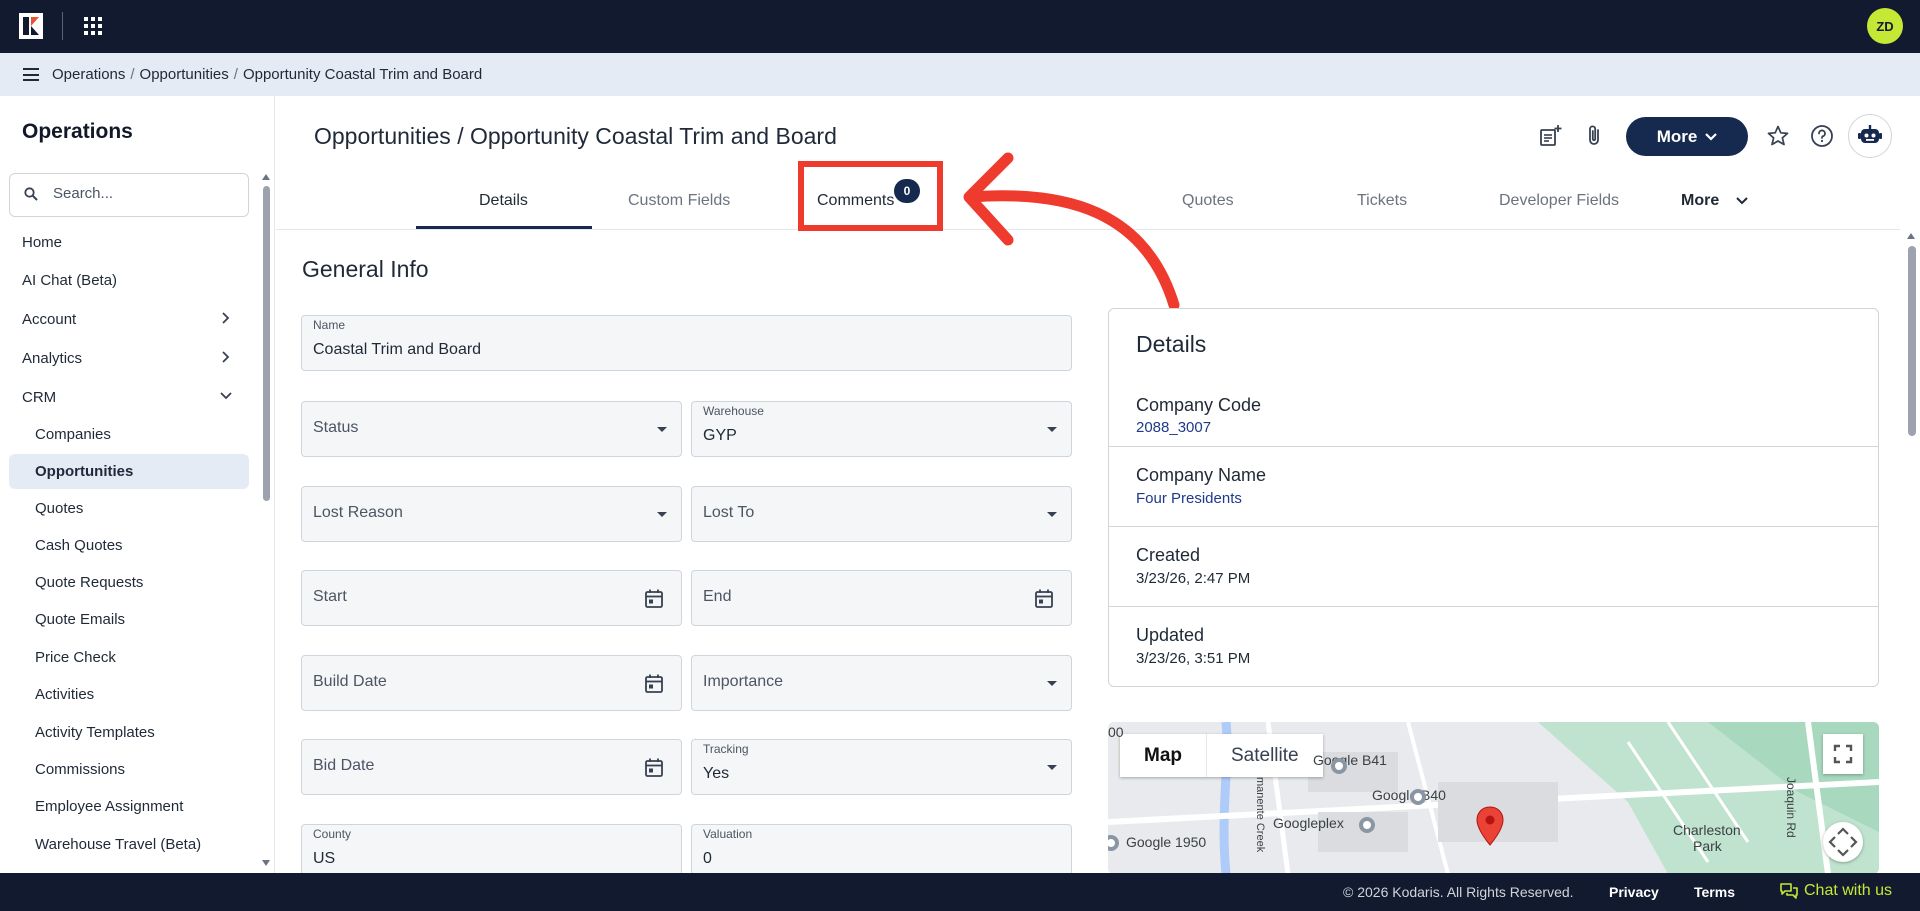  Describe the element at coordinates (1168, 555) in the screenshot. I see `detail-label: Created` at that location.